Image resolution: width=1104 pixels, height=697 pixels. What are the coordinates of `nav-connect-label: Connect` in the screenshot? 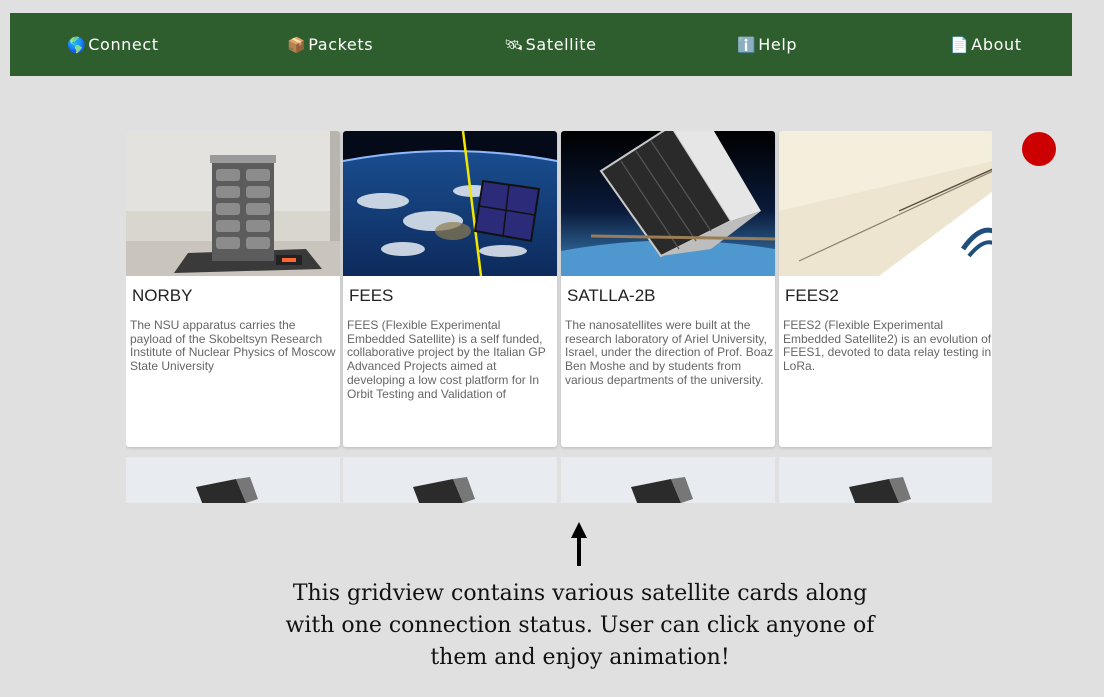 It's located at (123, 44).